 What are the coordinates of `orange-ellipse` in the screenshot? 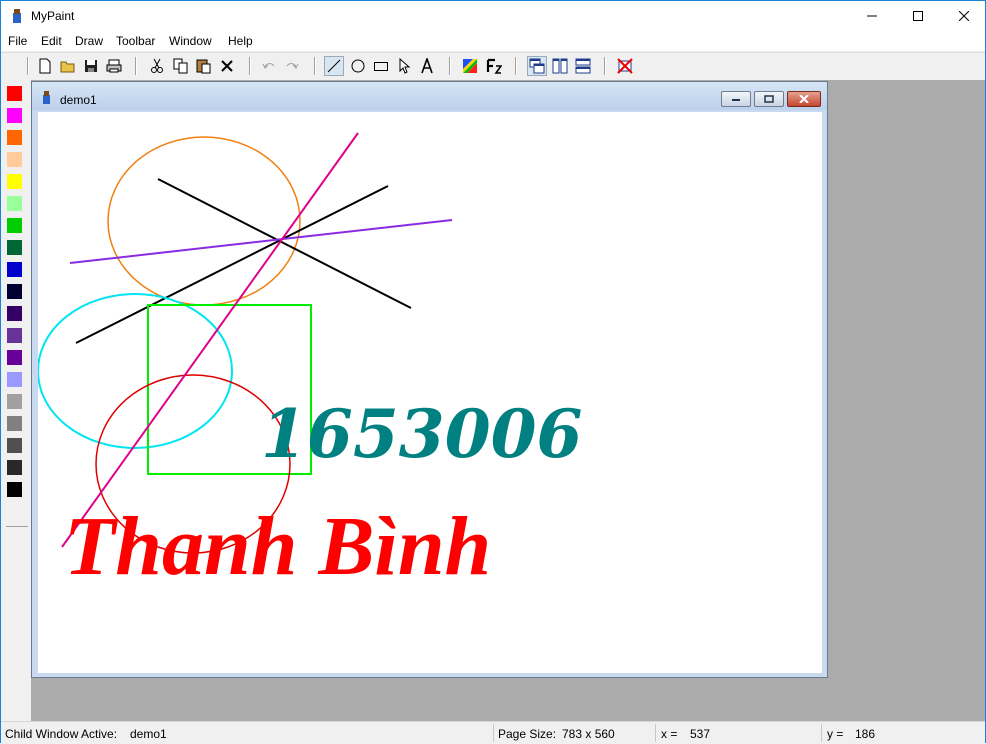 It's located at (204, 221).